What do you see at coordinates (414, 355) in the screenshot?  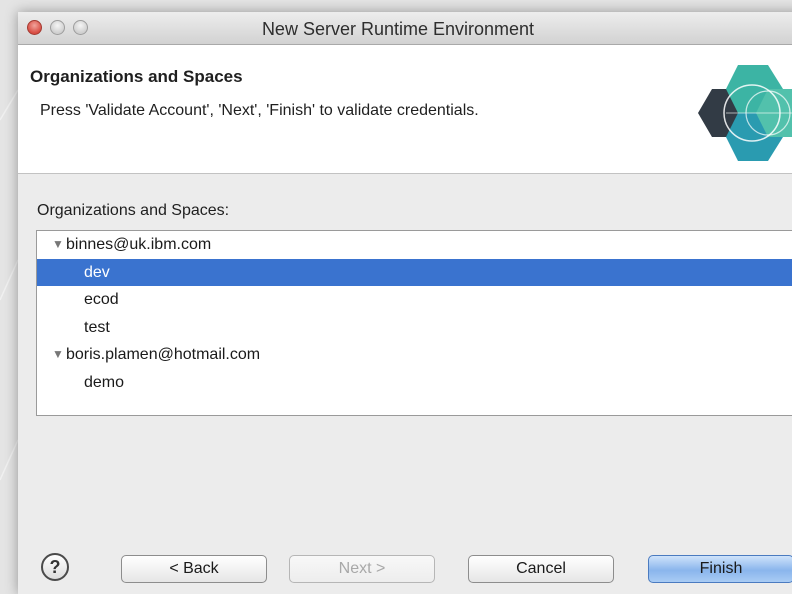 I see `tree-org-item: ▼ boris.plamen@hotmail.com` at bounding box center [414, 355].